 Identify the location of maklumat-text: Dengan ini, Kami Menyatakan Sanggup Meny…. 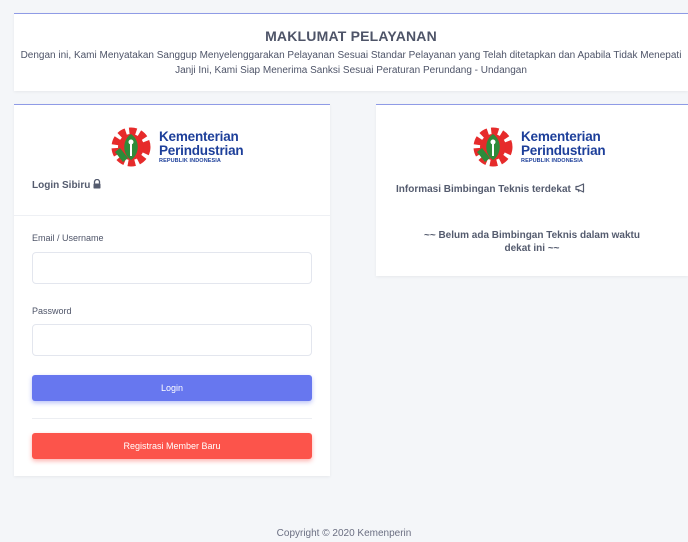
(351, 63).